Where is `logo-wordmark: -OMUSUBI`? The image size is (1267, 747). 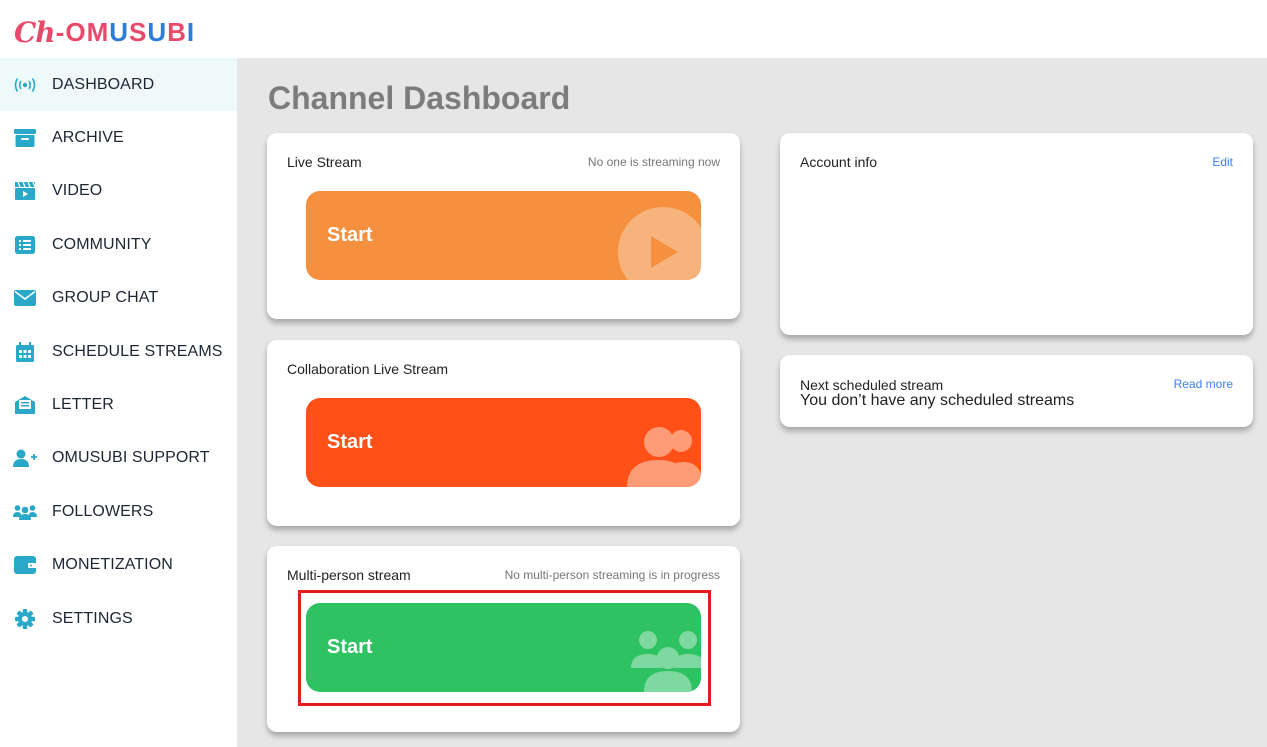
logo-wordmark: -OMUSUBI is located at coordinates (125, 31).